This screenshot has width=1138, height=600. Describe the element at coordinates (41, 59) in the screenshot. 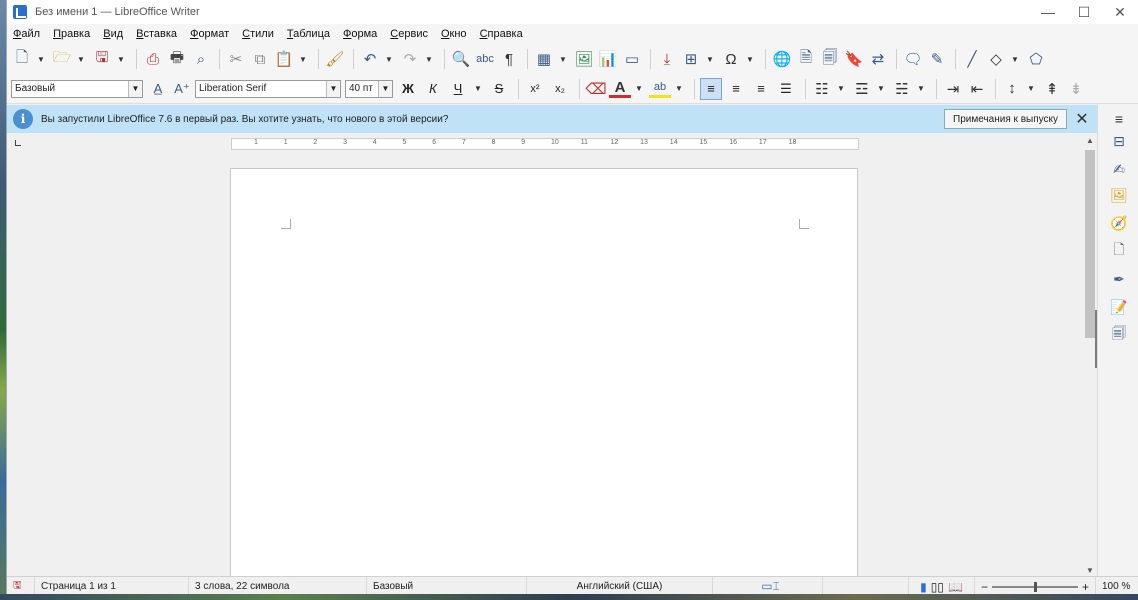

I see `new-dropdown-icon: ▼` at that location.